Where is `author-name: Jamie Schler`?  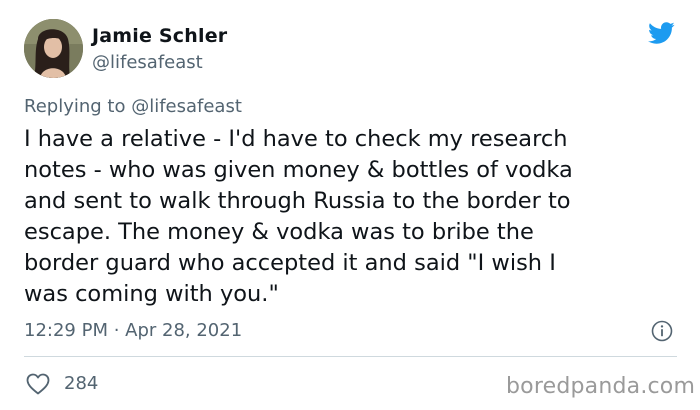
author-name: Jamie Schler is located at coordinates (159, 36).